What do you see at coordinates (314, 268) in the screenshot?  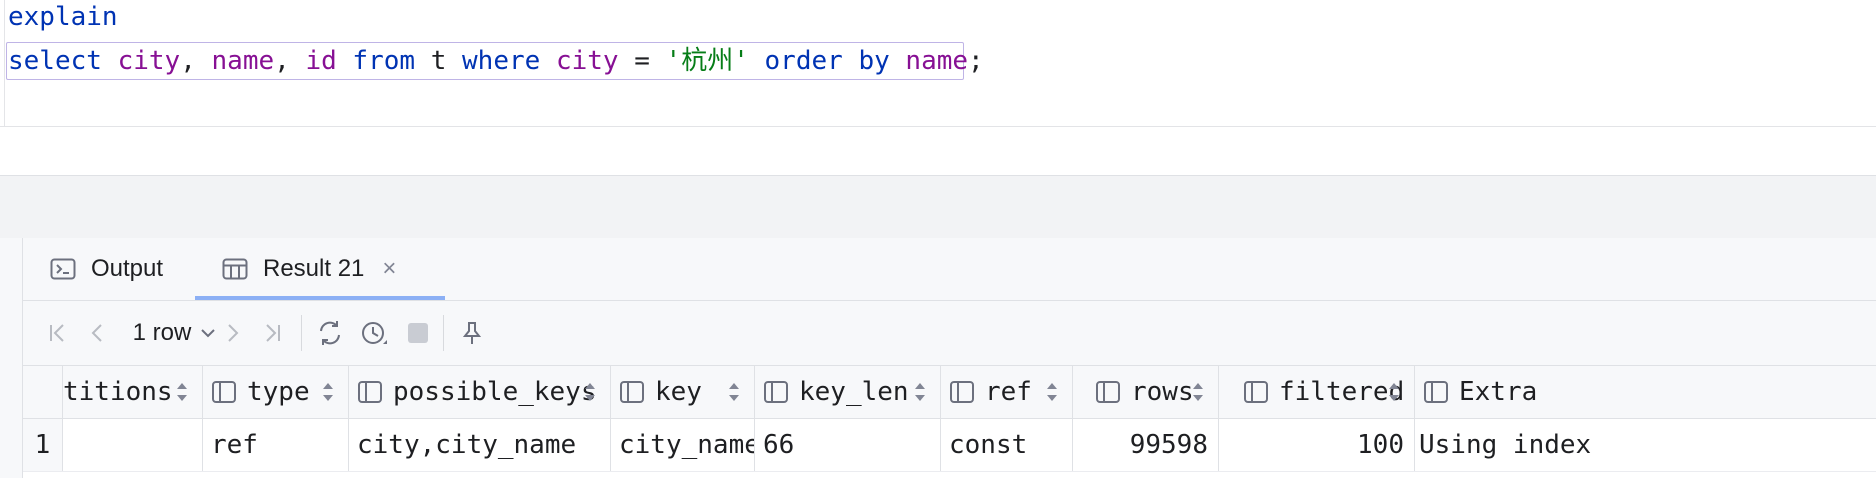 I see `tab-result-label: Result 21` at bounding box center [314, 268].